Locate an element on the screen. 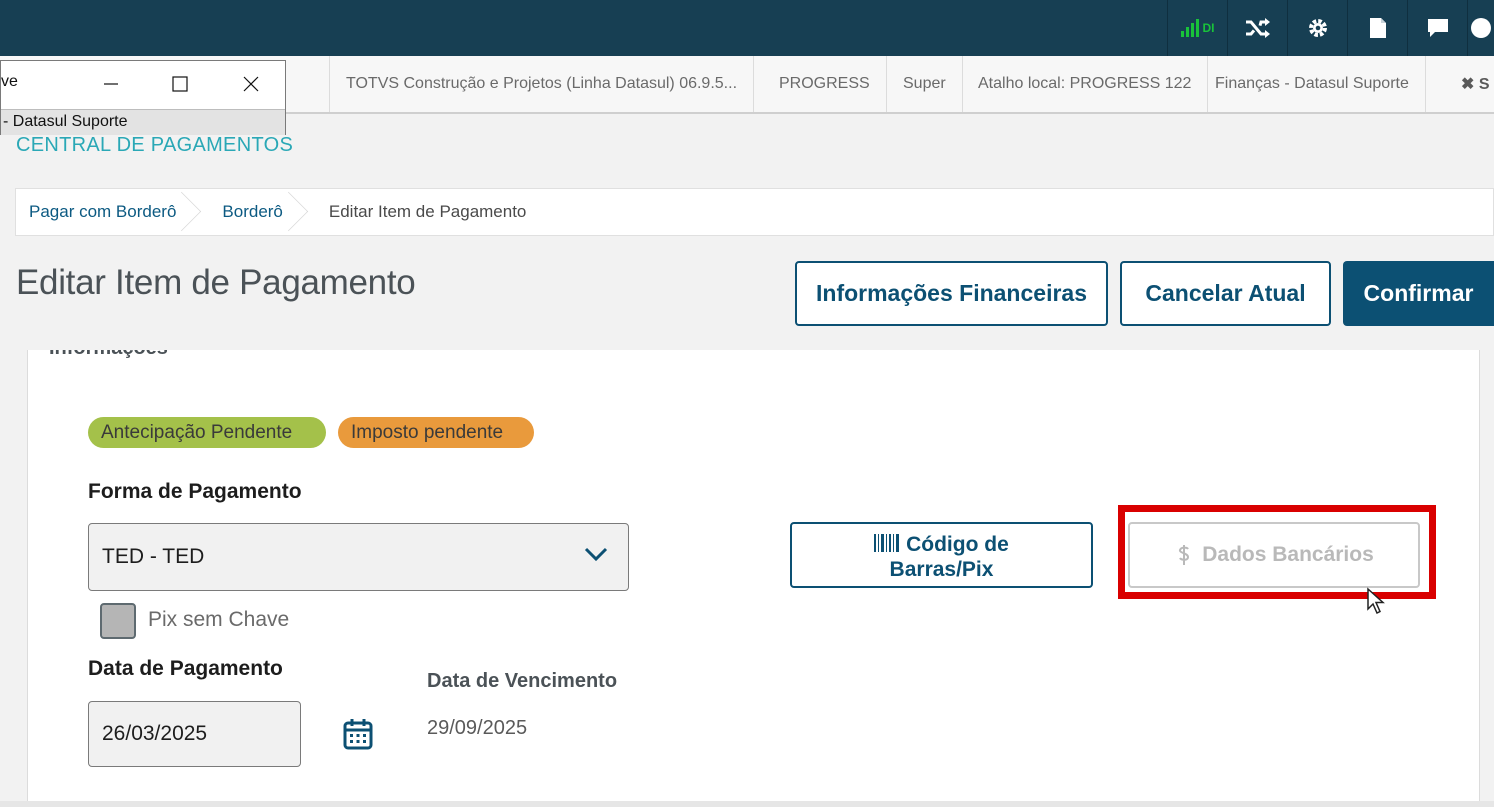  mouse-cursor-icon is located at coordinates (1376, 603).